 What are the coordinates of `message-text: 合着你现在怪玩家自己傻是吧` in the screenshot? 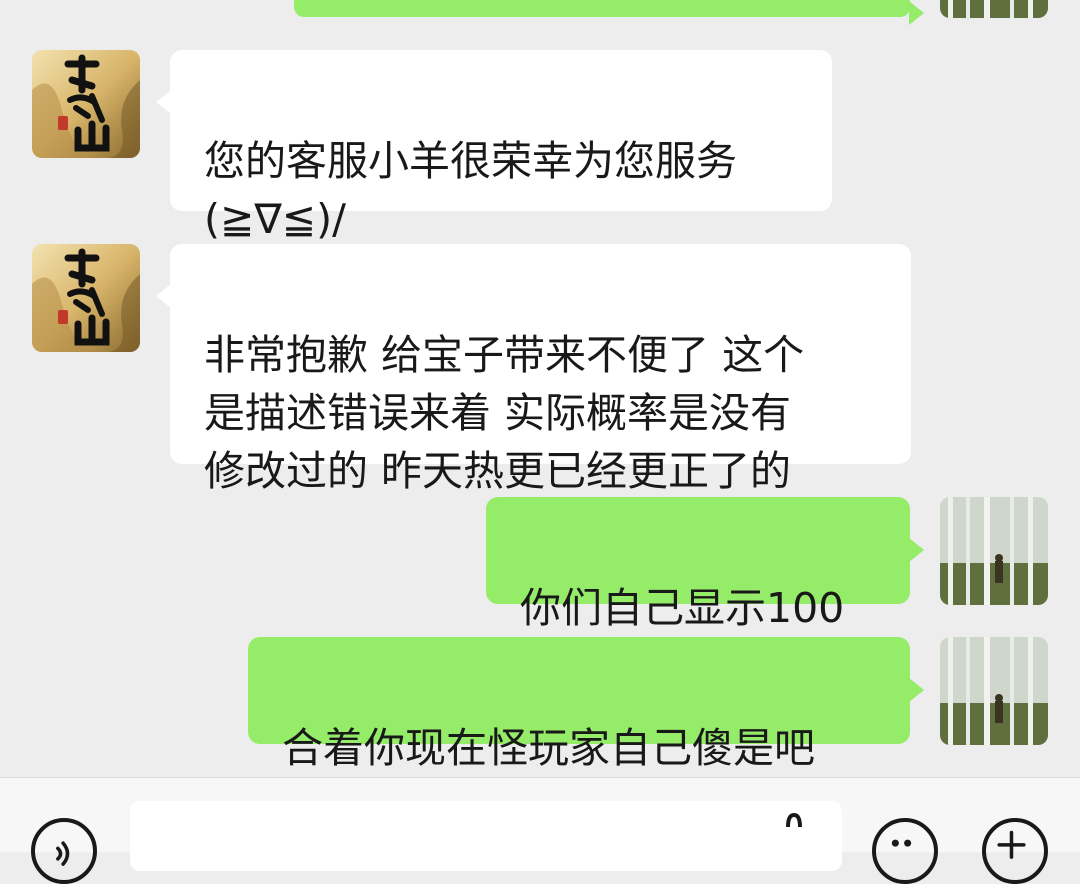 It's located at (548, 748).